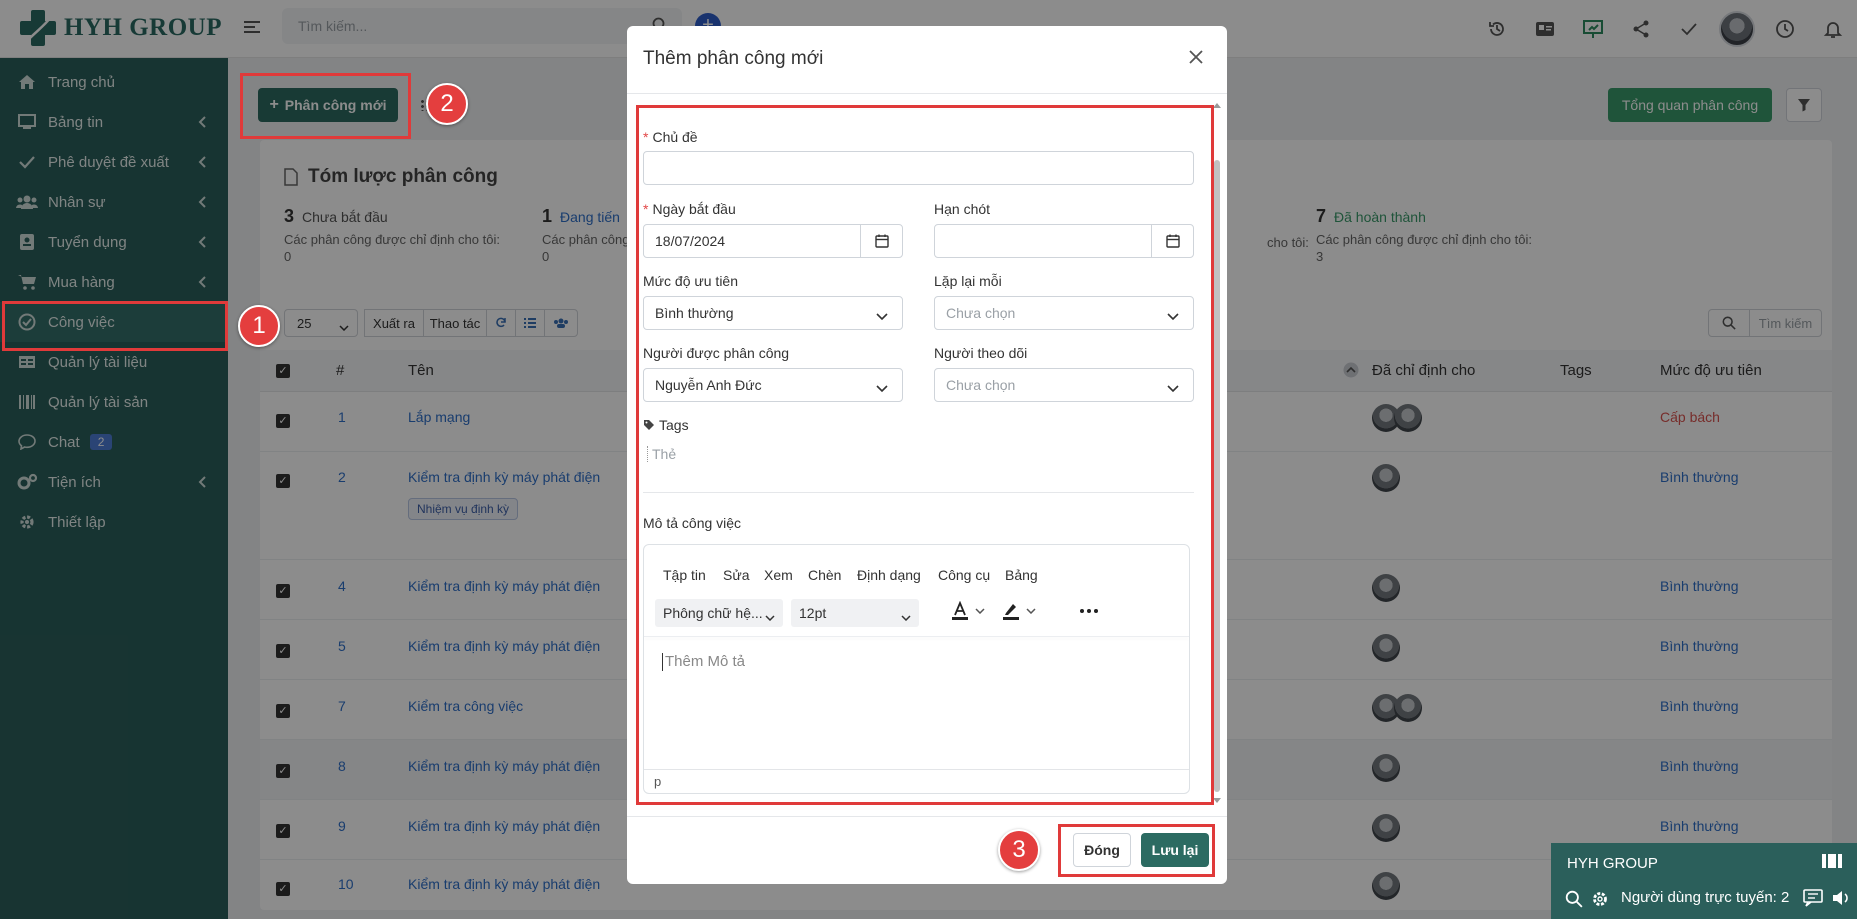  What do you see at coordinates (1600, 900) in the screenshot?
I see `gear-icon` at bounding box center [1600, 900].